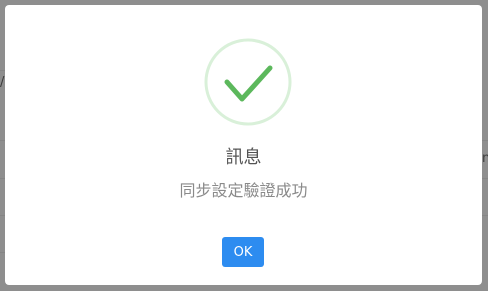  I want to click on ok-button: OK, so click(243, 252).